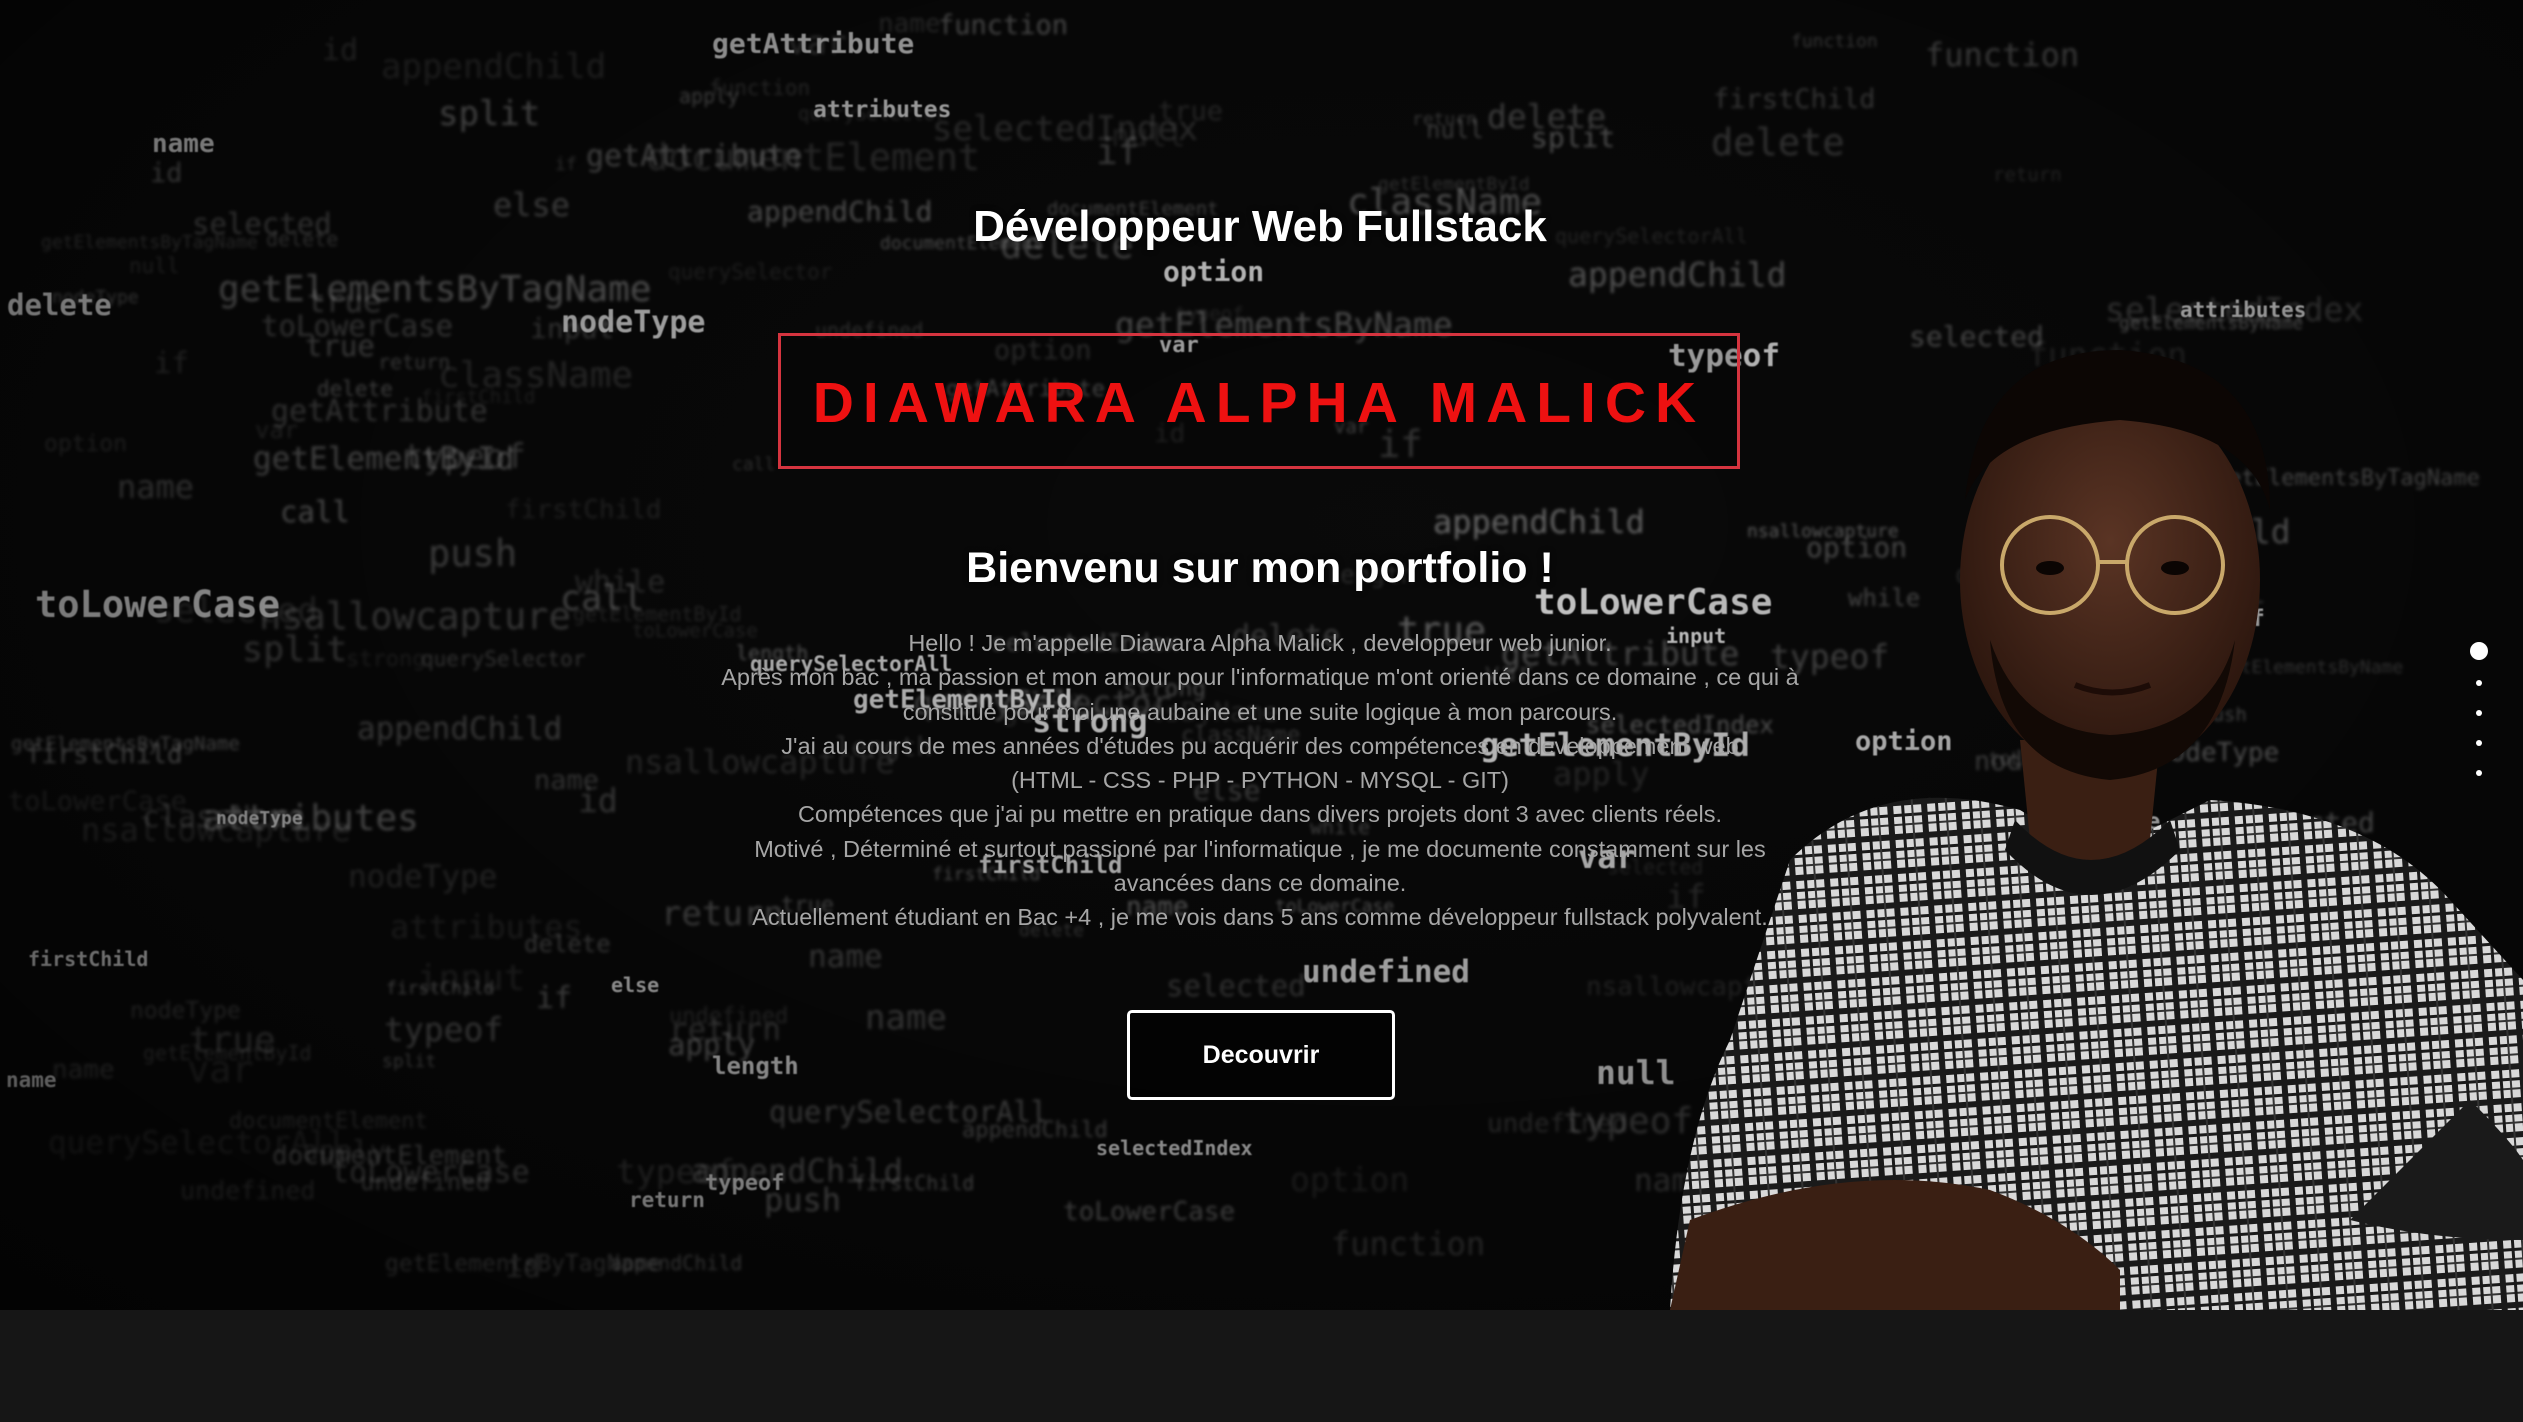  I want to click on footer-band, so click(1261, 1366).